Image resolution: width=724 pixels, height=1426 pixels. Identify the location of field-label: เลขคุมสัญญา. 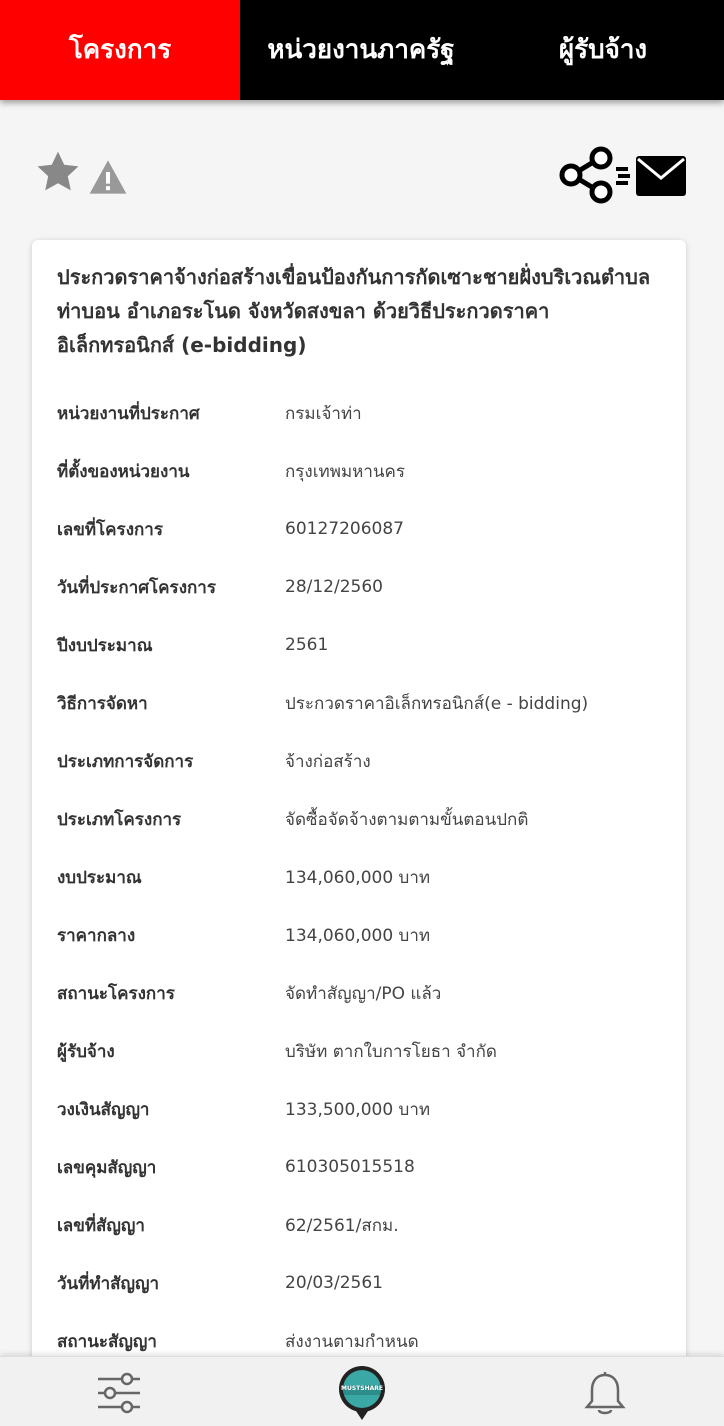
(107, 1167).